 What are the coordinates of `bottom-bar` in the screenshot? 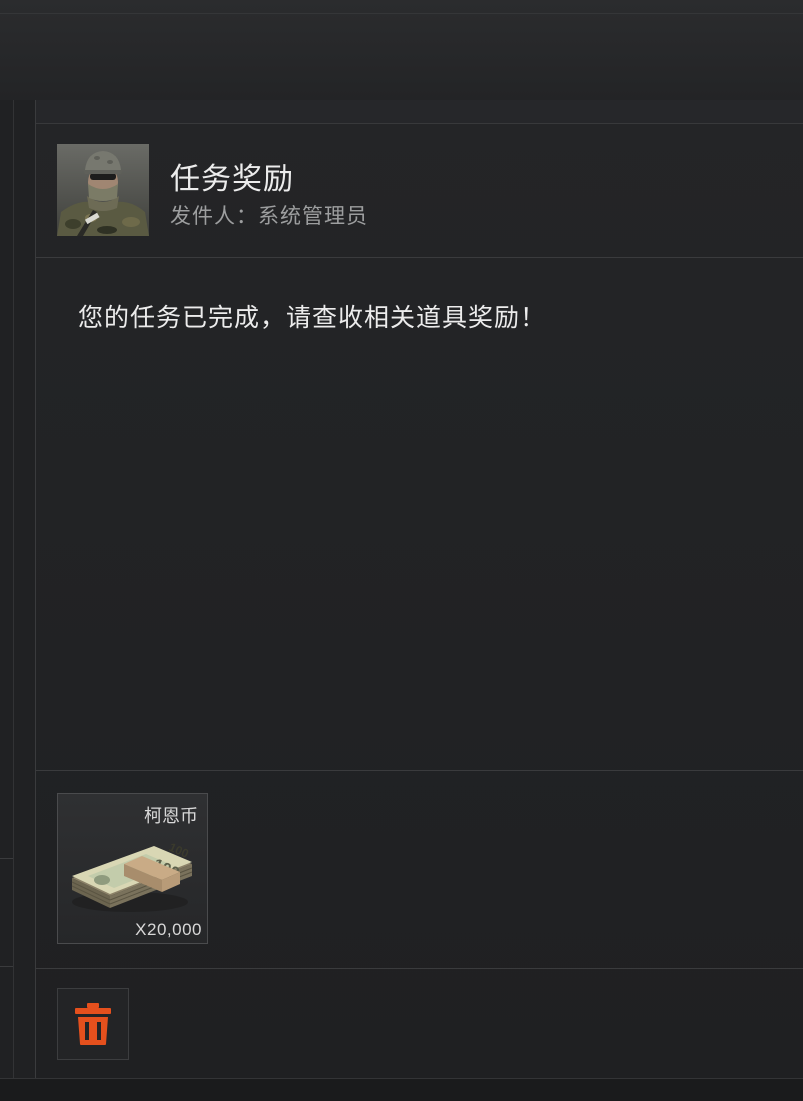 It's located at (401, 1089).